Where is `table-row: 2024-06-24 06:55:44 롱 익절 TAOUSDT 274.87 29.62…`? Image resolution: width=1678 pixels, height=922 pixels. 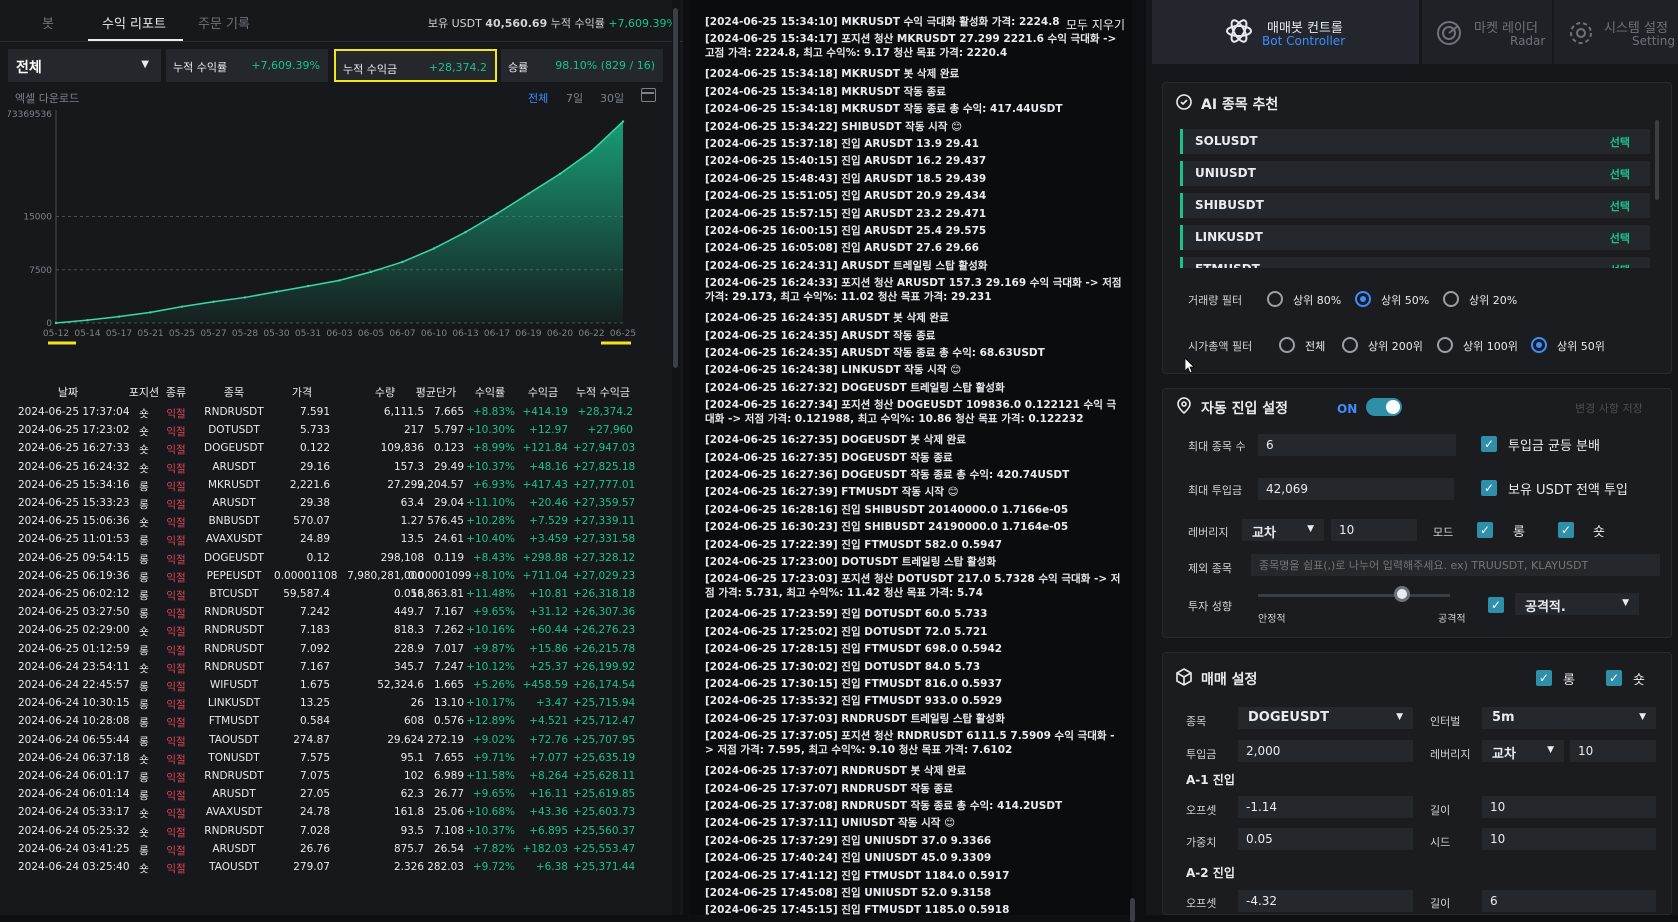 table-row: 2024-06-24 06:55:44 롱 익절 TAOUSDT 274.87 29.62… is located at coordinates (339, 740).